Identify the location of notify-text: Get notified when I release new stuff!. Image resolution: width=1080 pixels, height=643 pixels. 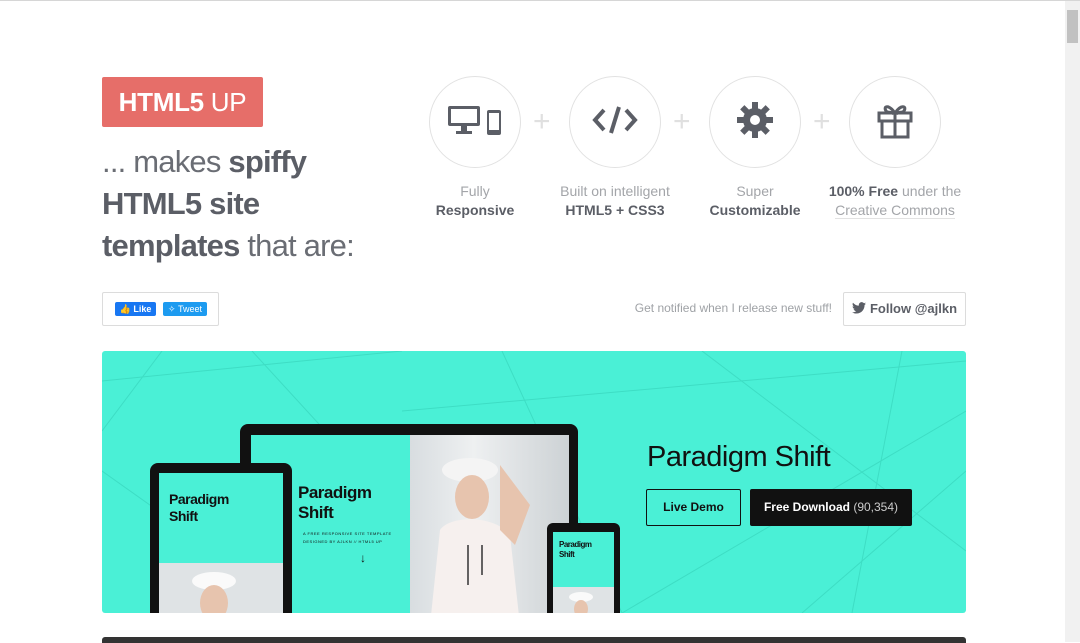
(733, 308).